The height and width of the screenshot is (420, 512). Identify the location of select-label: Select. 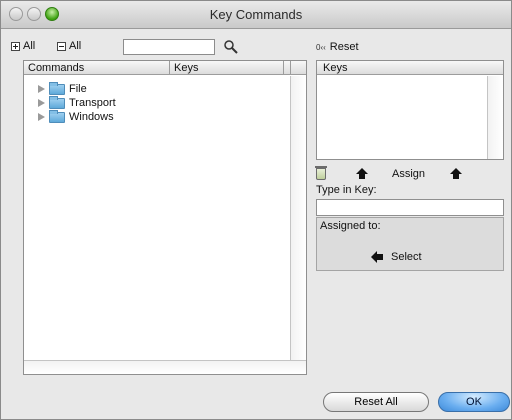
(406, 257).